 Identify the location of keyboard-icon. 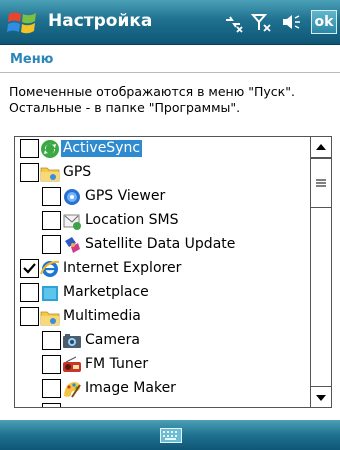
(171, 435).